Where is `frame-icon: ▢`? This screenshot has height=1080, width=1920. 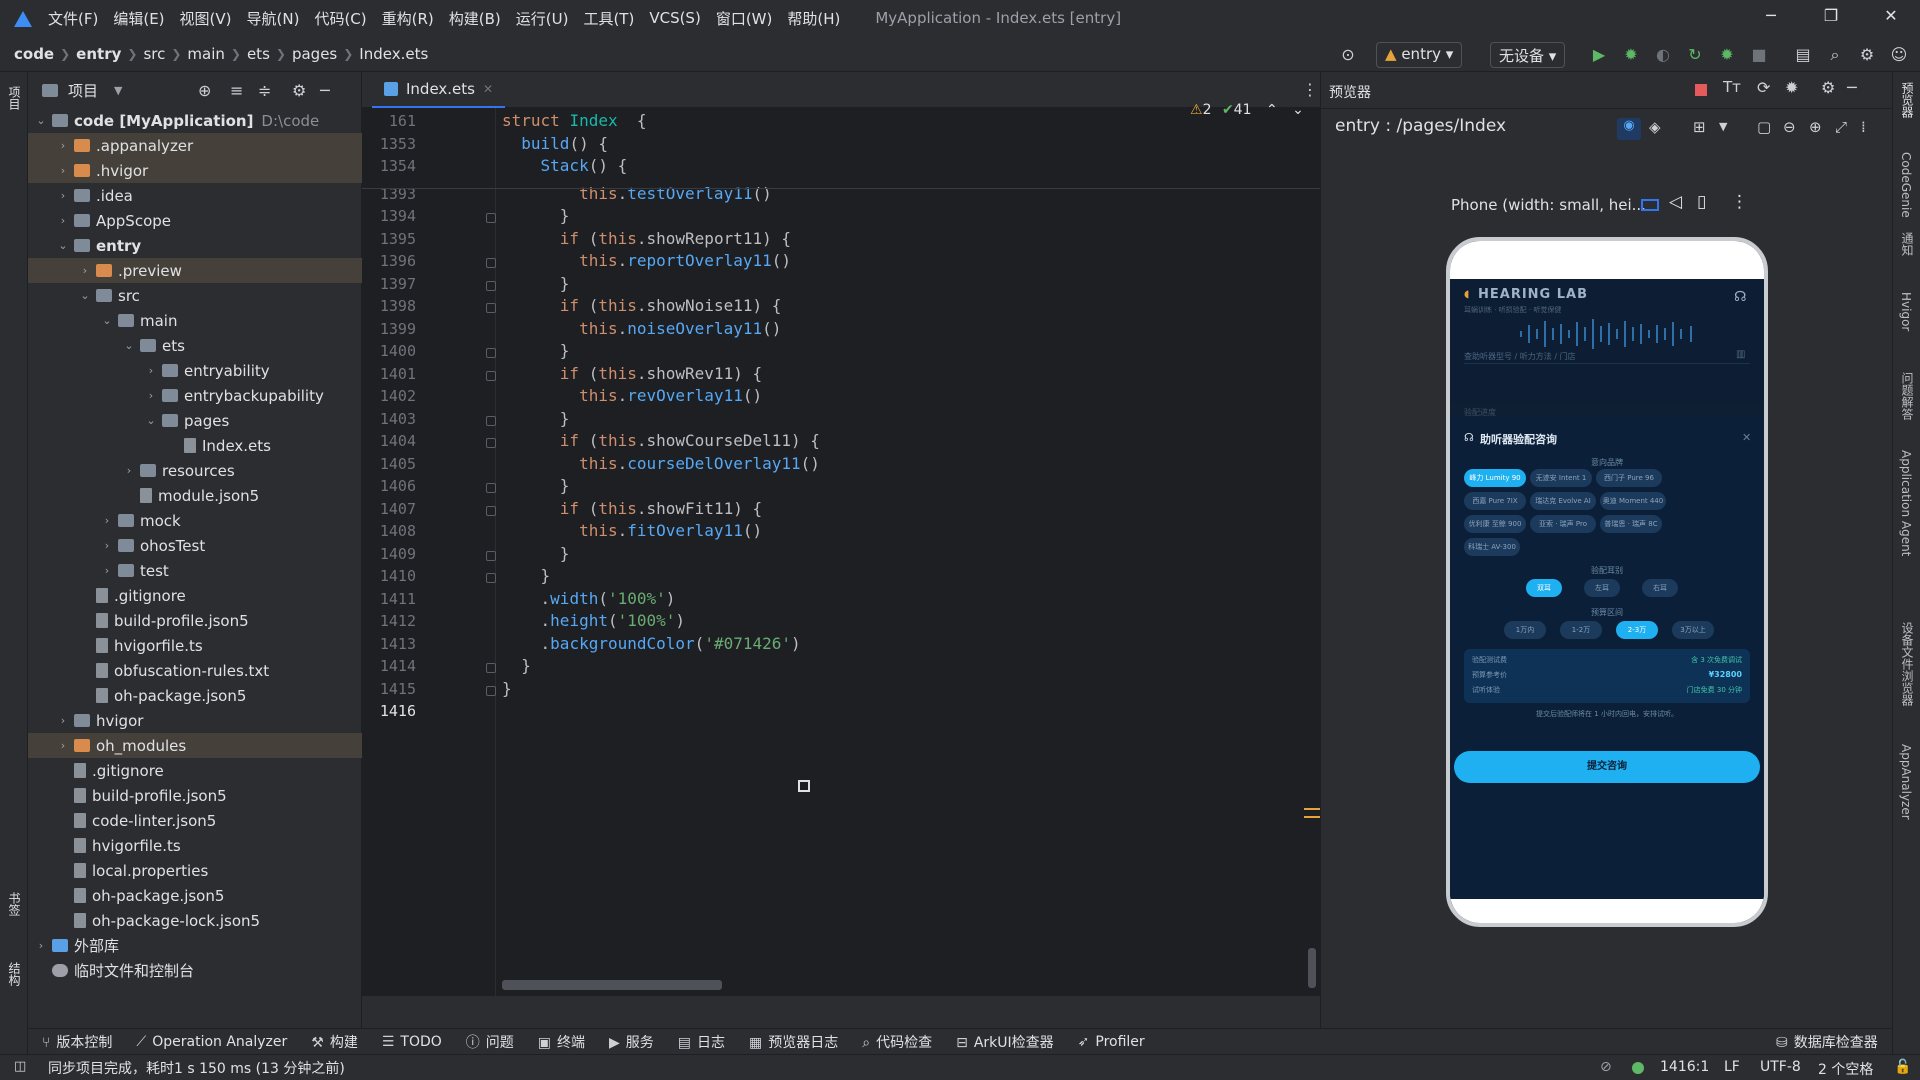
frame-icon: ▢ is located at coordinates (1764, 127).